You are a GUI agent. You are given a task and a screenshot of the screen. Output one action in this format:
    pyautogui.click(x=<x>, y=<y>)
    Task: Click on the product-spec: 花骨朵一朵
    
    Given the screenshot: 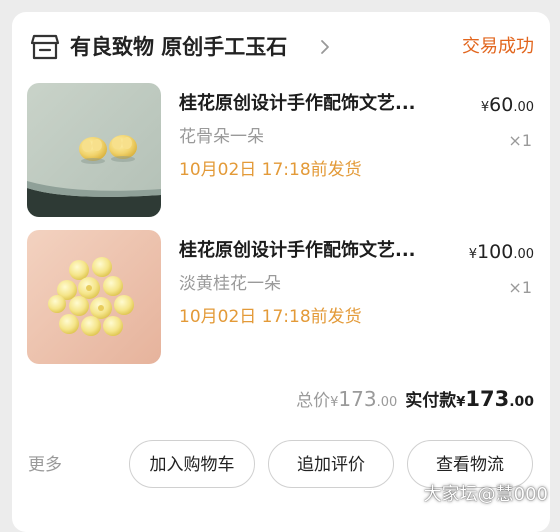 What is the action you would take?
    pyautogui.click(x=221, y=137)
    